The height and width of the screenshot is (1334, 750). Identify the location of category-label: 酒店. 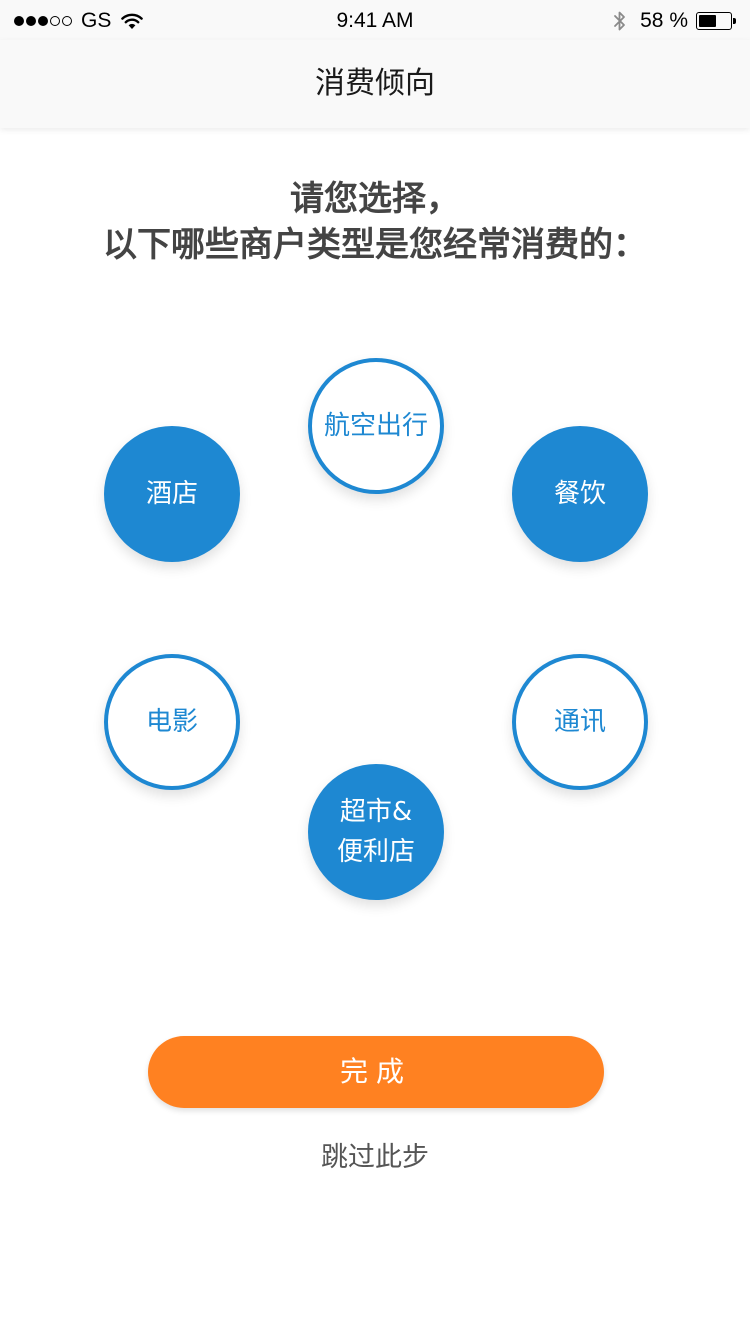
(171, 494).